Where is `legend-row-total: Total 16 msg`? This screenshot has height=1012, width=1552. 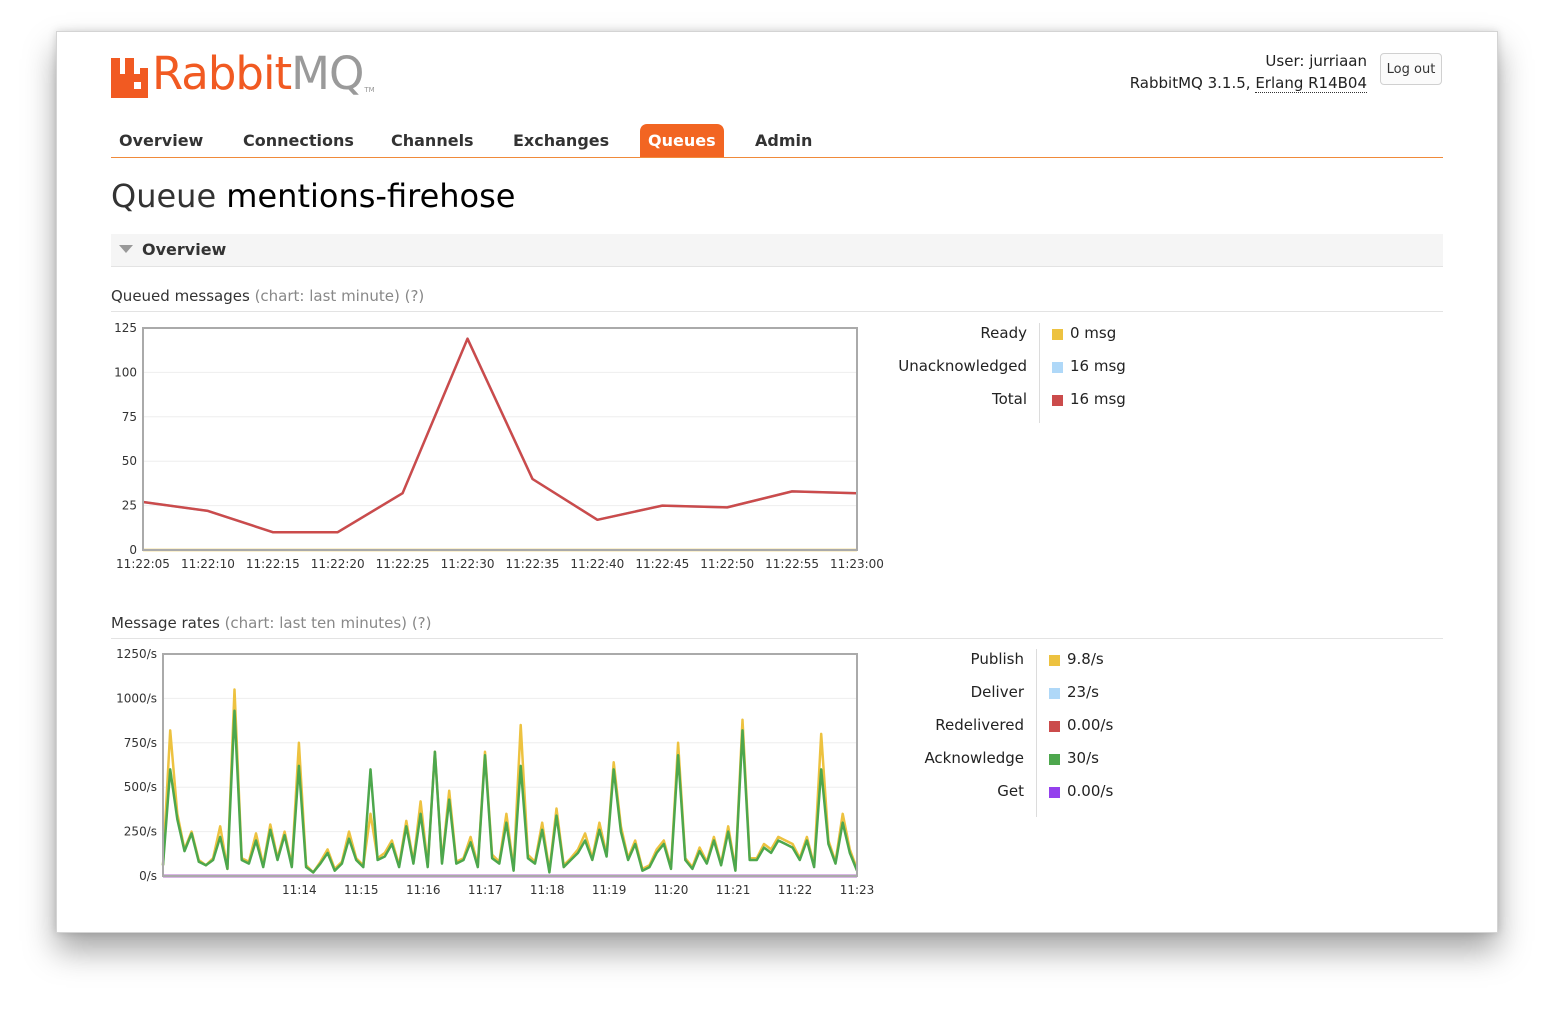
legend-row-total: Total 16 msg is located at coordinates (607, 401).